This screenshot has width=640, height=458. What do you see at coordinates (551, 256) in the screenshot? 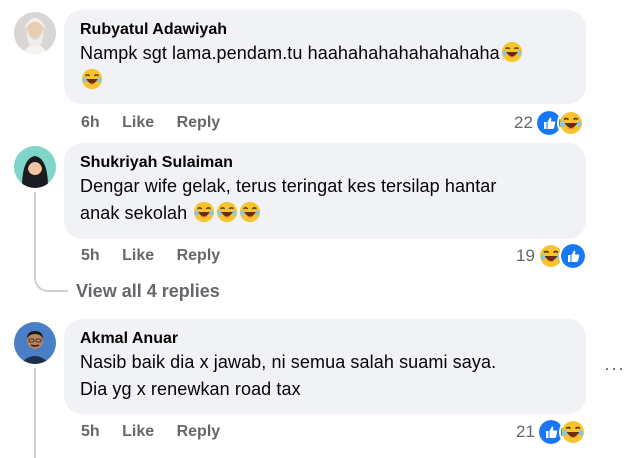
I see `reaction-summary: 19` at bounding box center [551, 256].